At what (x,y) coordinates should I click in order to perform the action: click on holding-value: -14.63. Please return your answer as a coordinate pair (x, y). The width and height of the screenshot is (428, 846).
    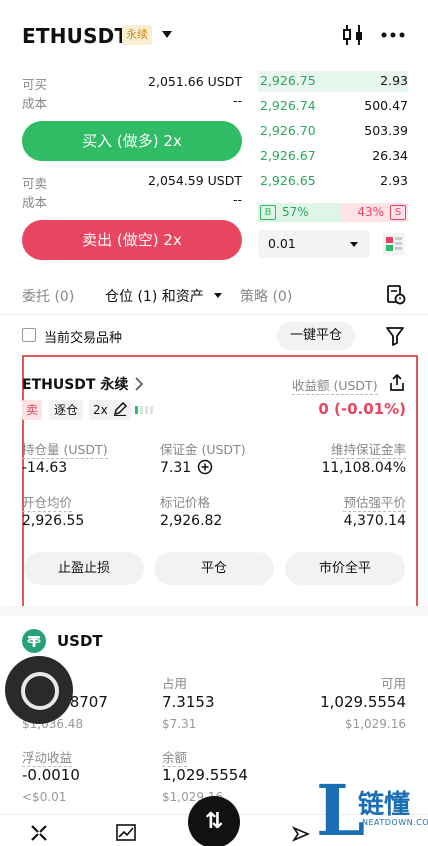
    Looking at the image, I should click on (45, 468).